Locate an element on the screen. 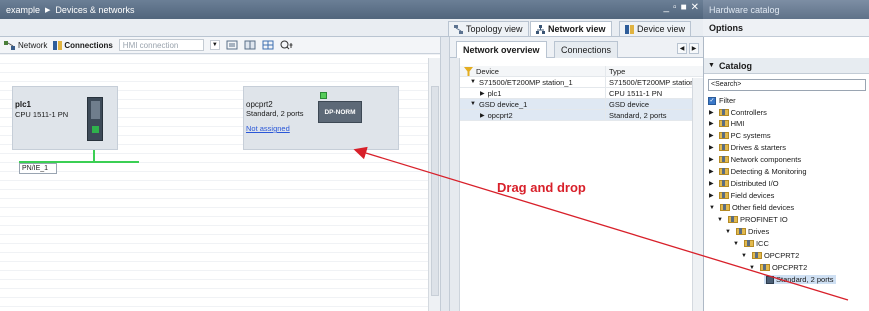 The image size is (869, 311). catalog-item-label: OPCPRT2 is located at coordinates (781, 255).